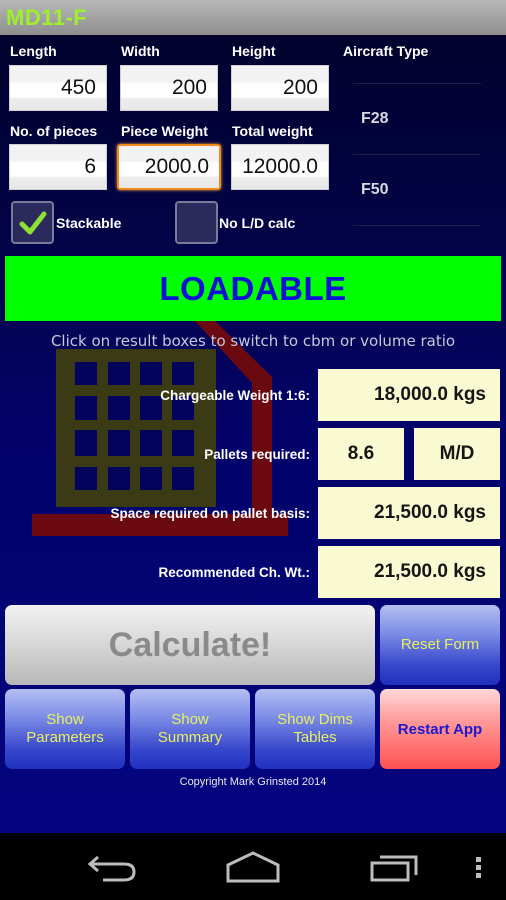  What do you see at coordinates (210, 513) in the screenshot?
I see `space-required-label: Space required on pallet basis:` at bounding box center [210, 513].